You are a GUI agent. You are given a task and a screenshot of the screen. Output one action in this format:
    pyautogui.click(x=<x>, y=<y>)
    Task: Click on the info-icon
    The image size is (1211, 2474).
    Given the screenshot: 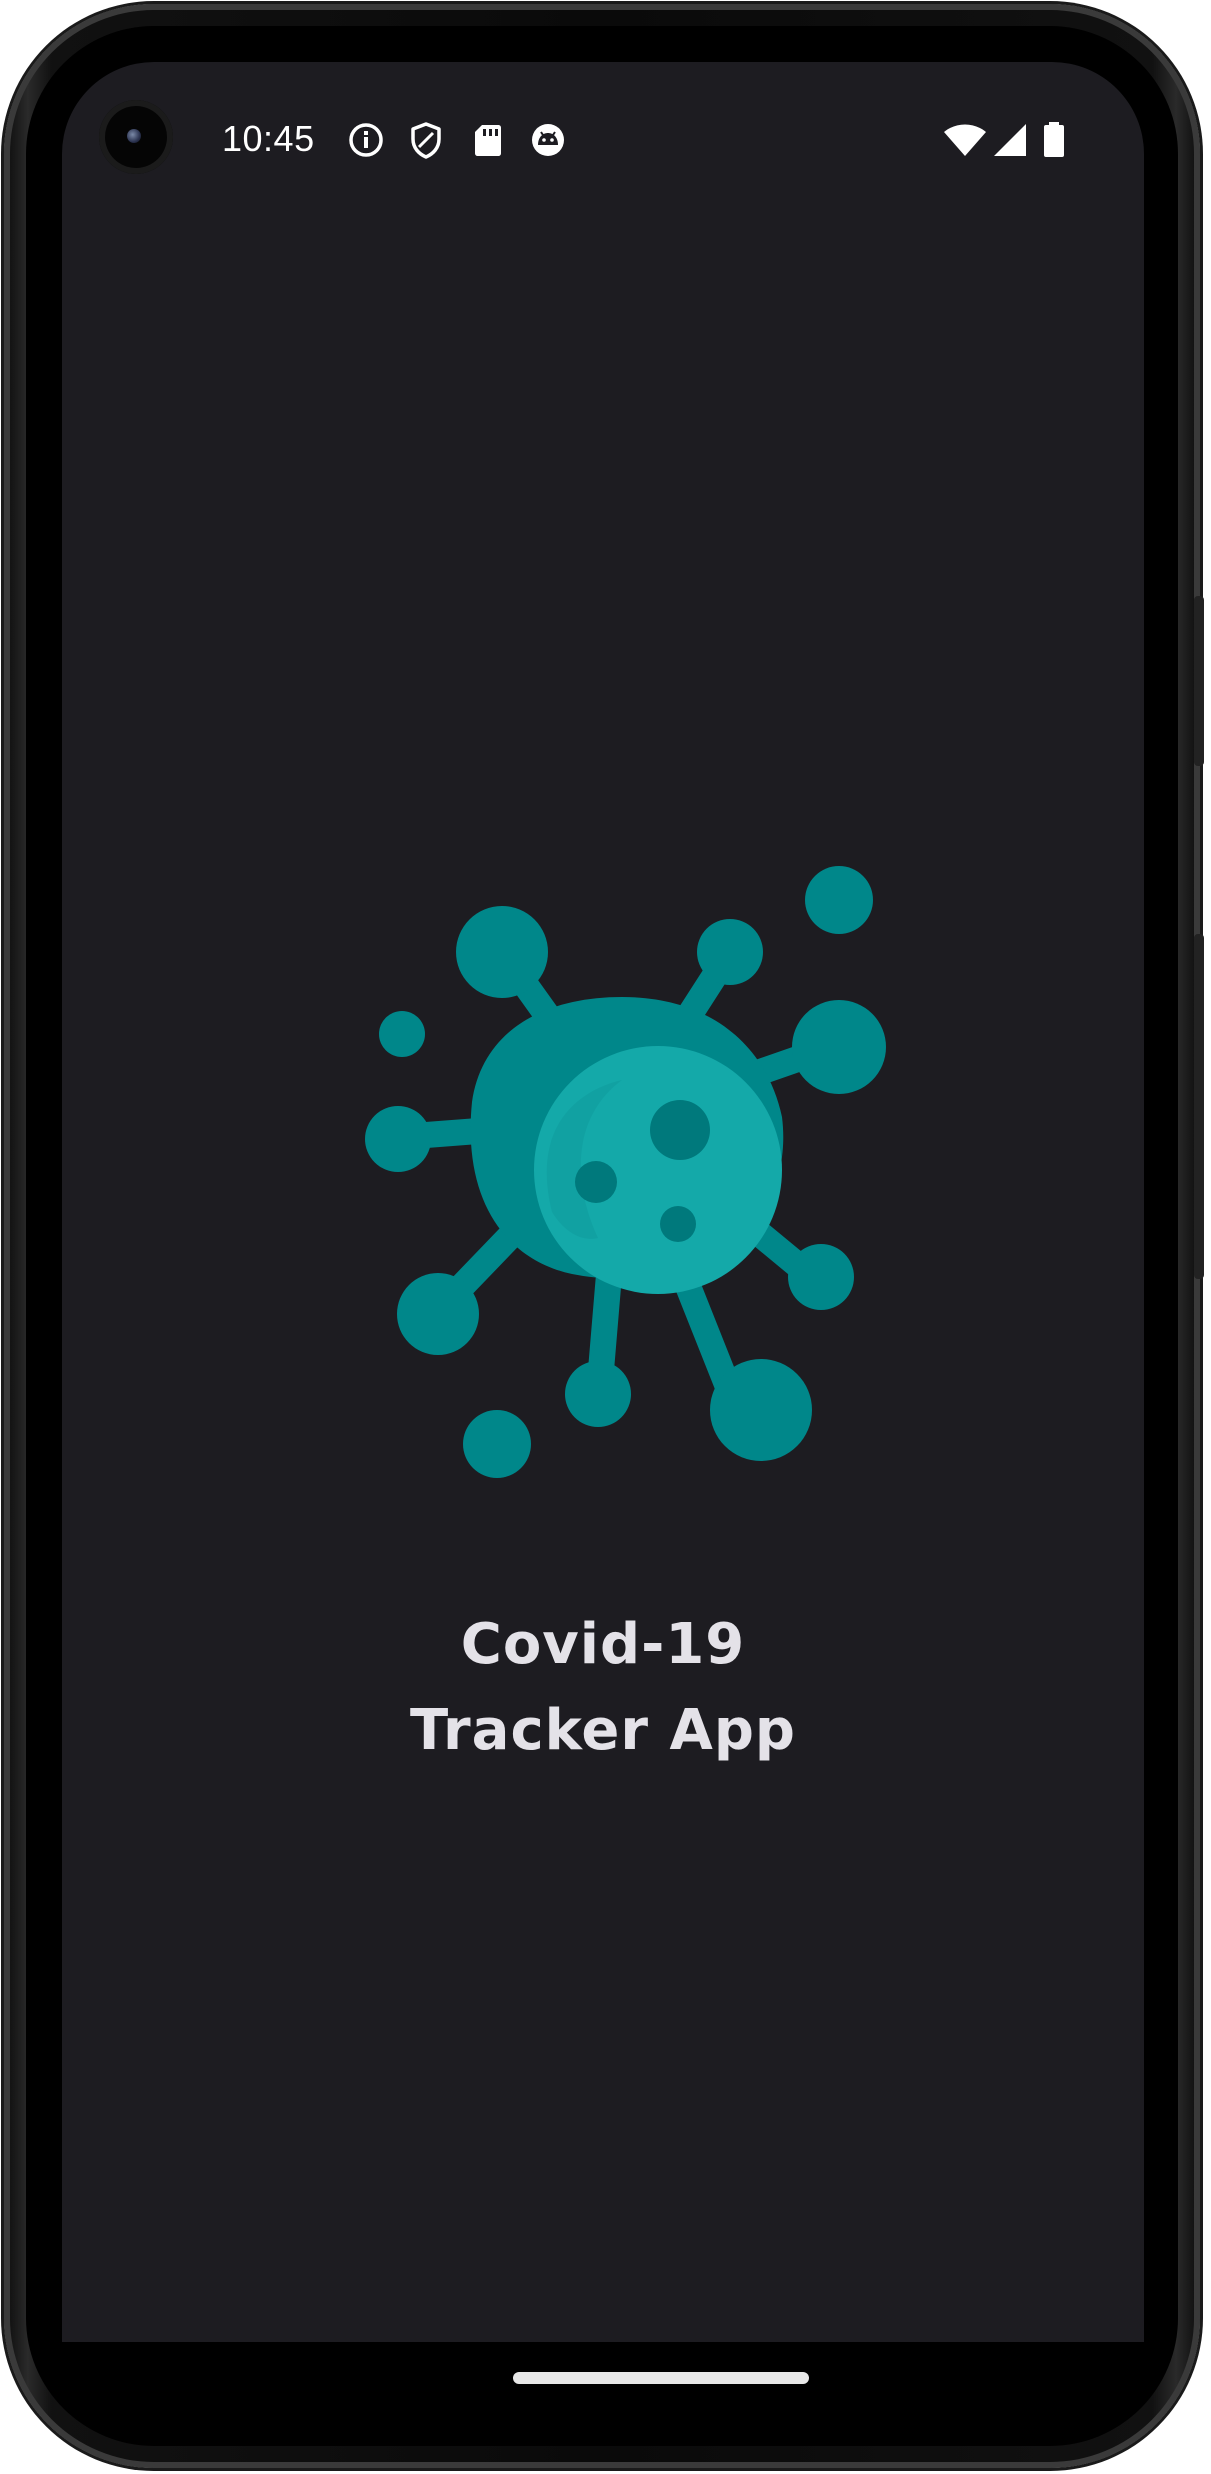 What is the action you would take?
    pyautogui.click(x=366, y=140)
    